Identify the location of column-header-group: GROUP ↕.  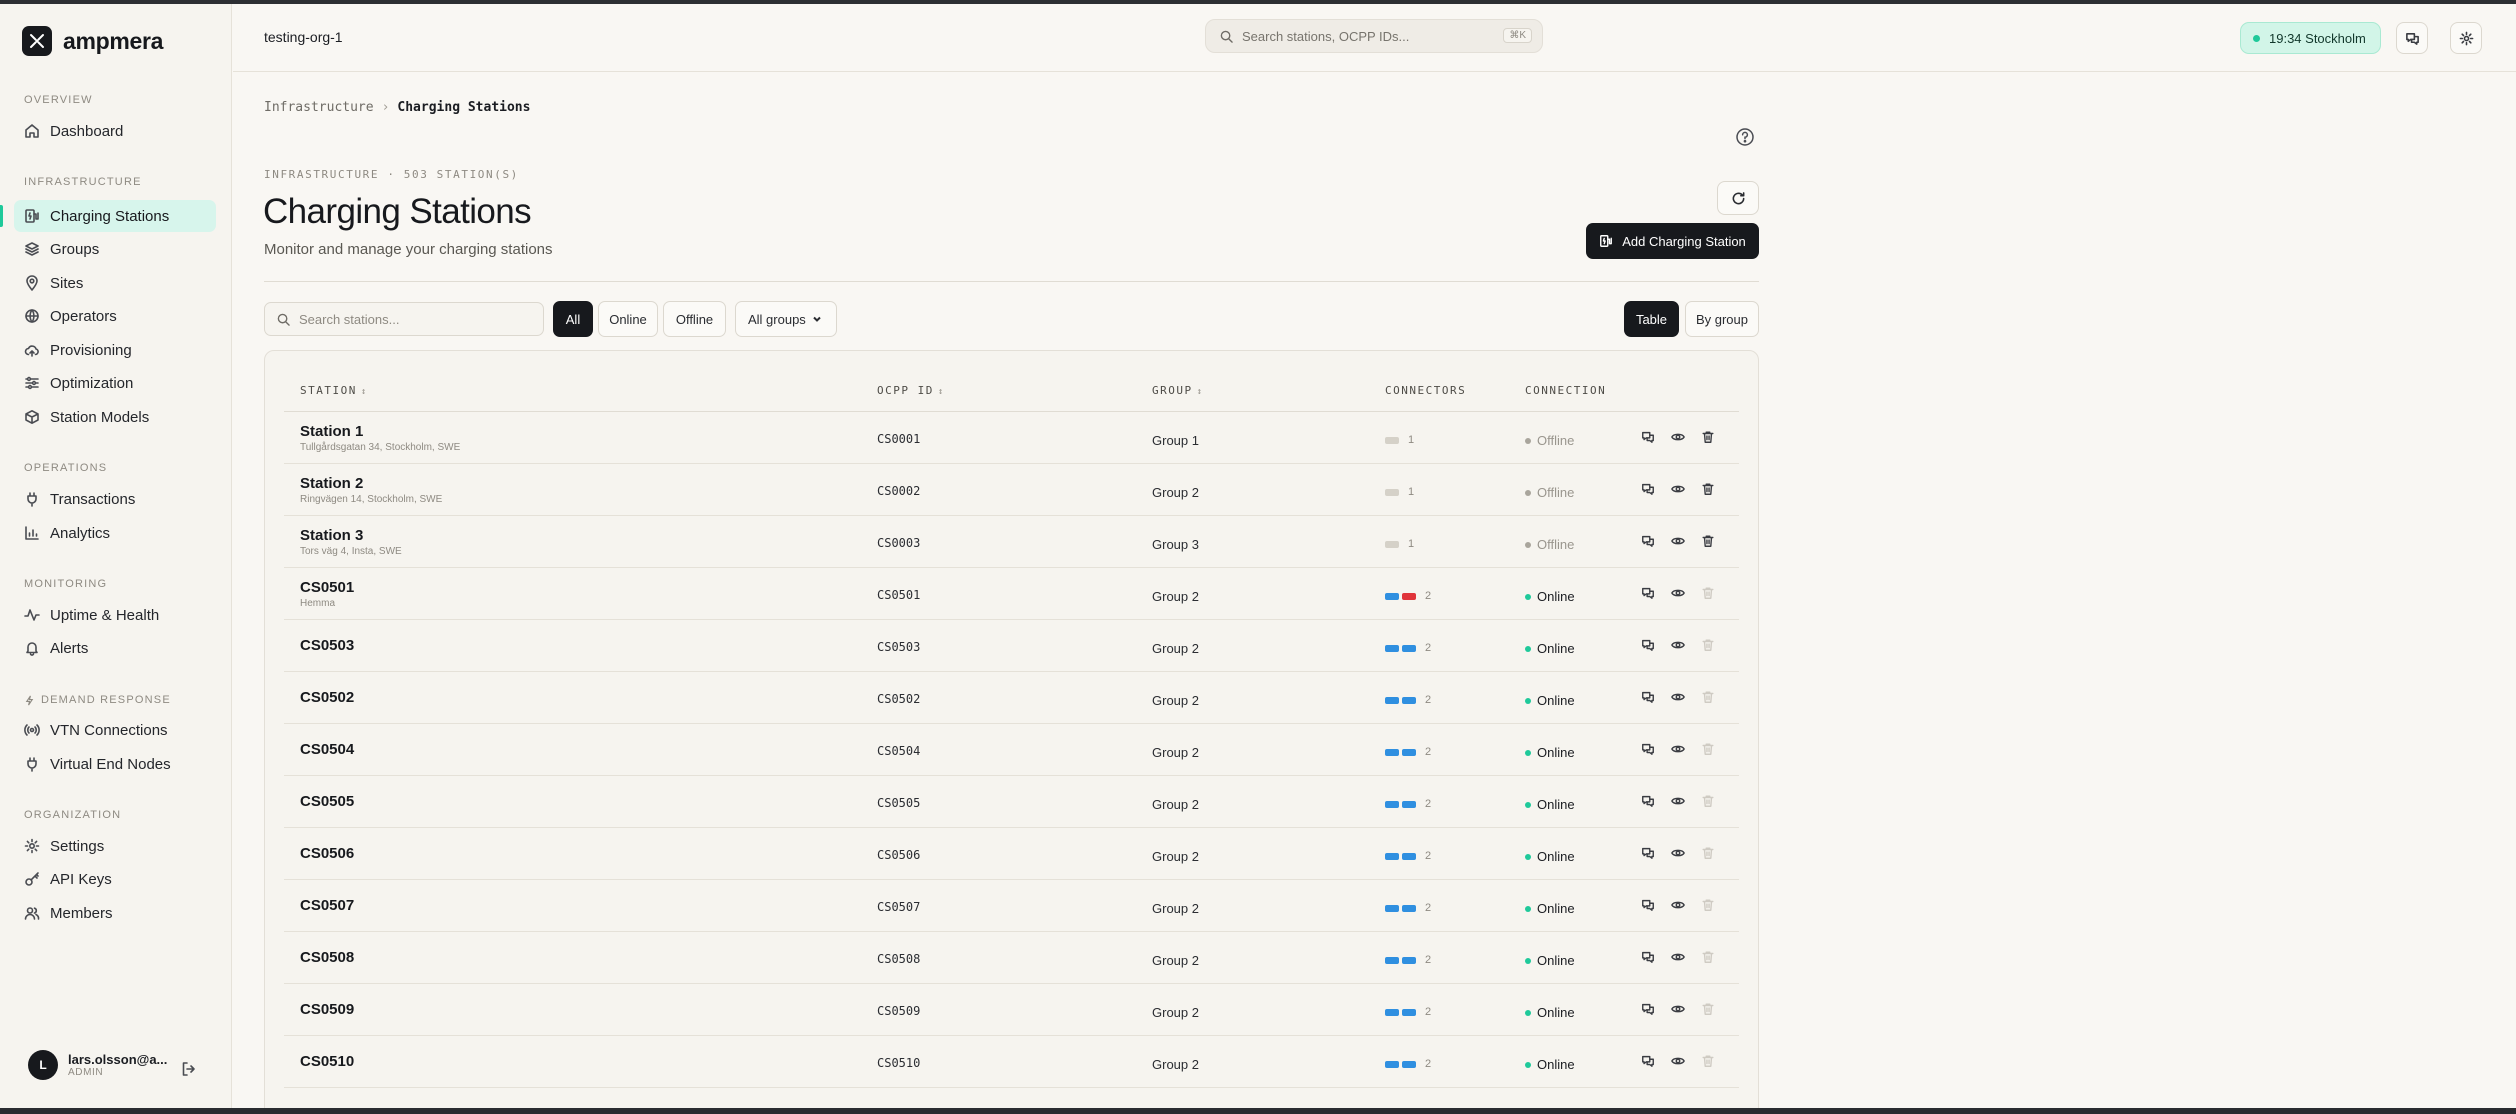
(1178, 390).